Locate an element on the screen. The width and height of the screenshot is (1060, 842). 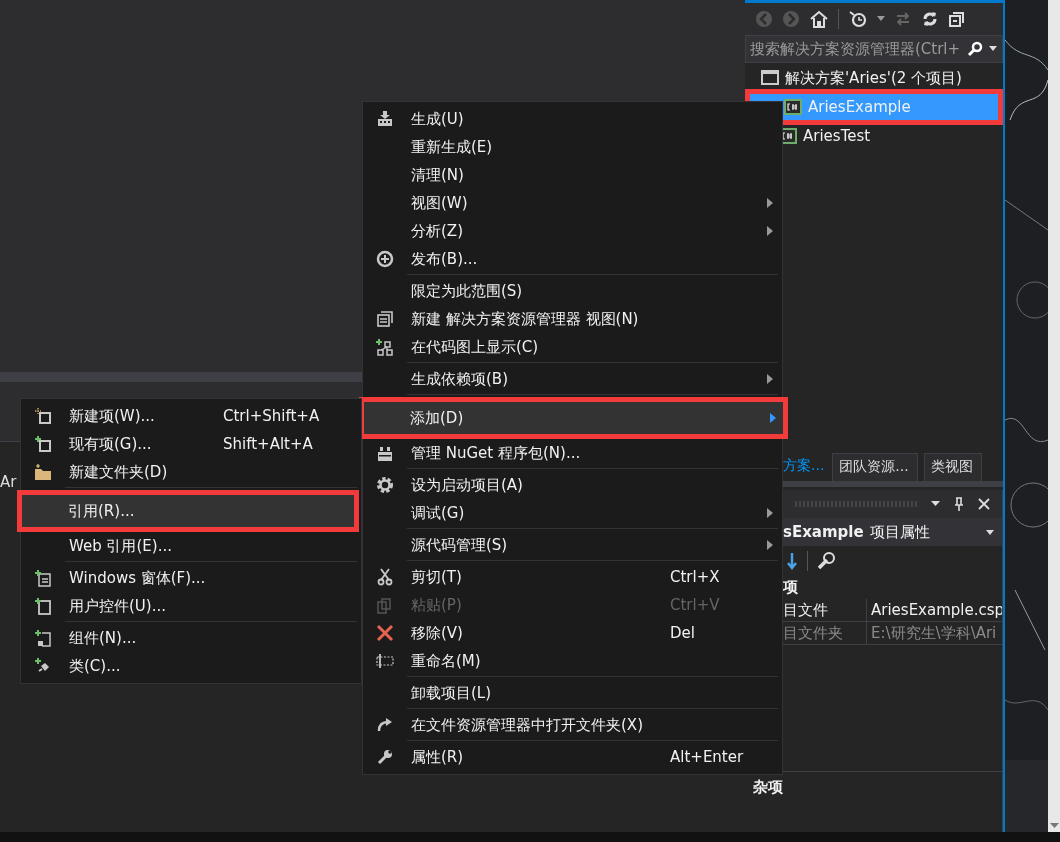
category-label: 项 is located at coordinates (790, 587).